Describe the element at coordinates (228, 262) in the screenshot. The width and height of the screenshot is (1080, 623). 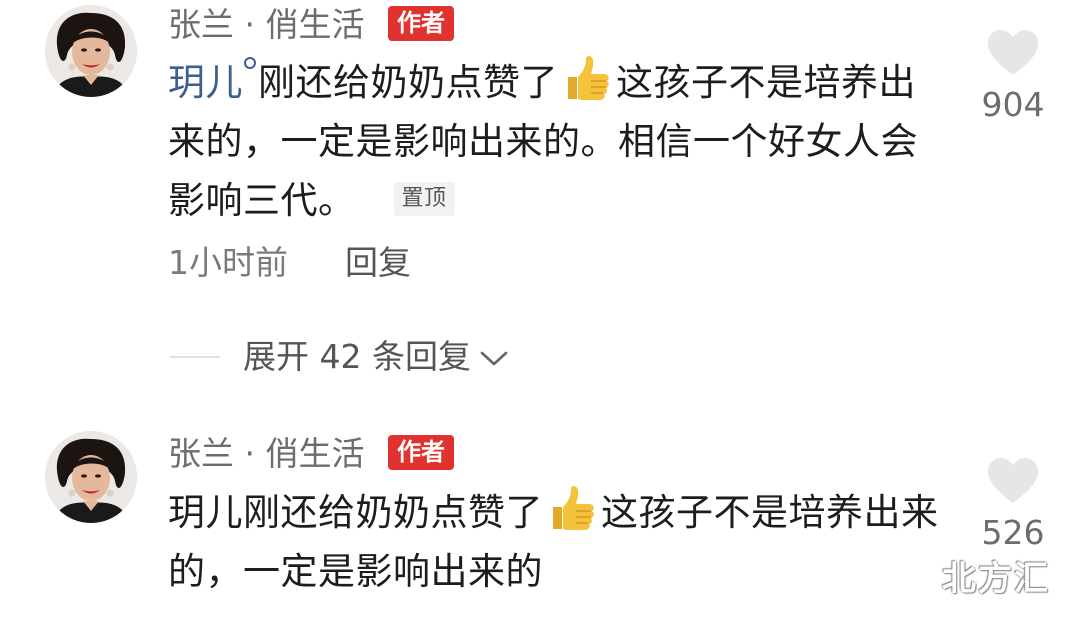
I see `comment-time: 1小时前` at that location.